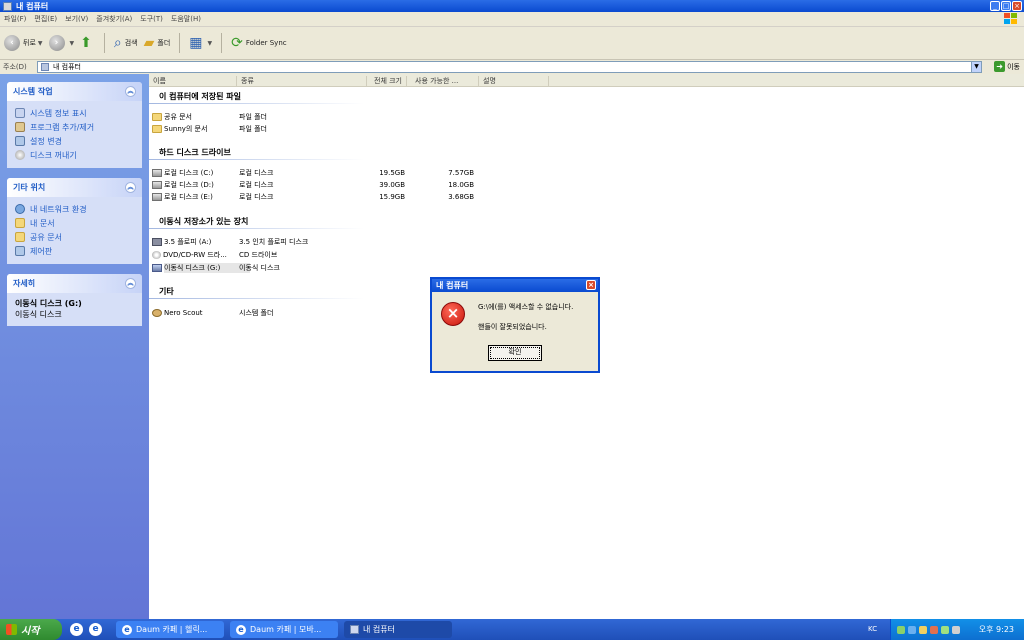 Image resolution: width=1024 pixels, height=640 pixels. I want to click on menu-view: 보기(V), so click(76, 19).